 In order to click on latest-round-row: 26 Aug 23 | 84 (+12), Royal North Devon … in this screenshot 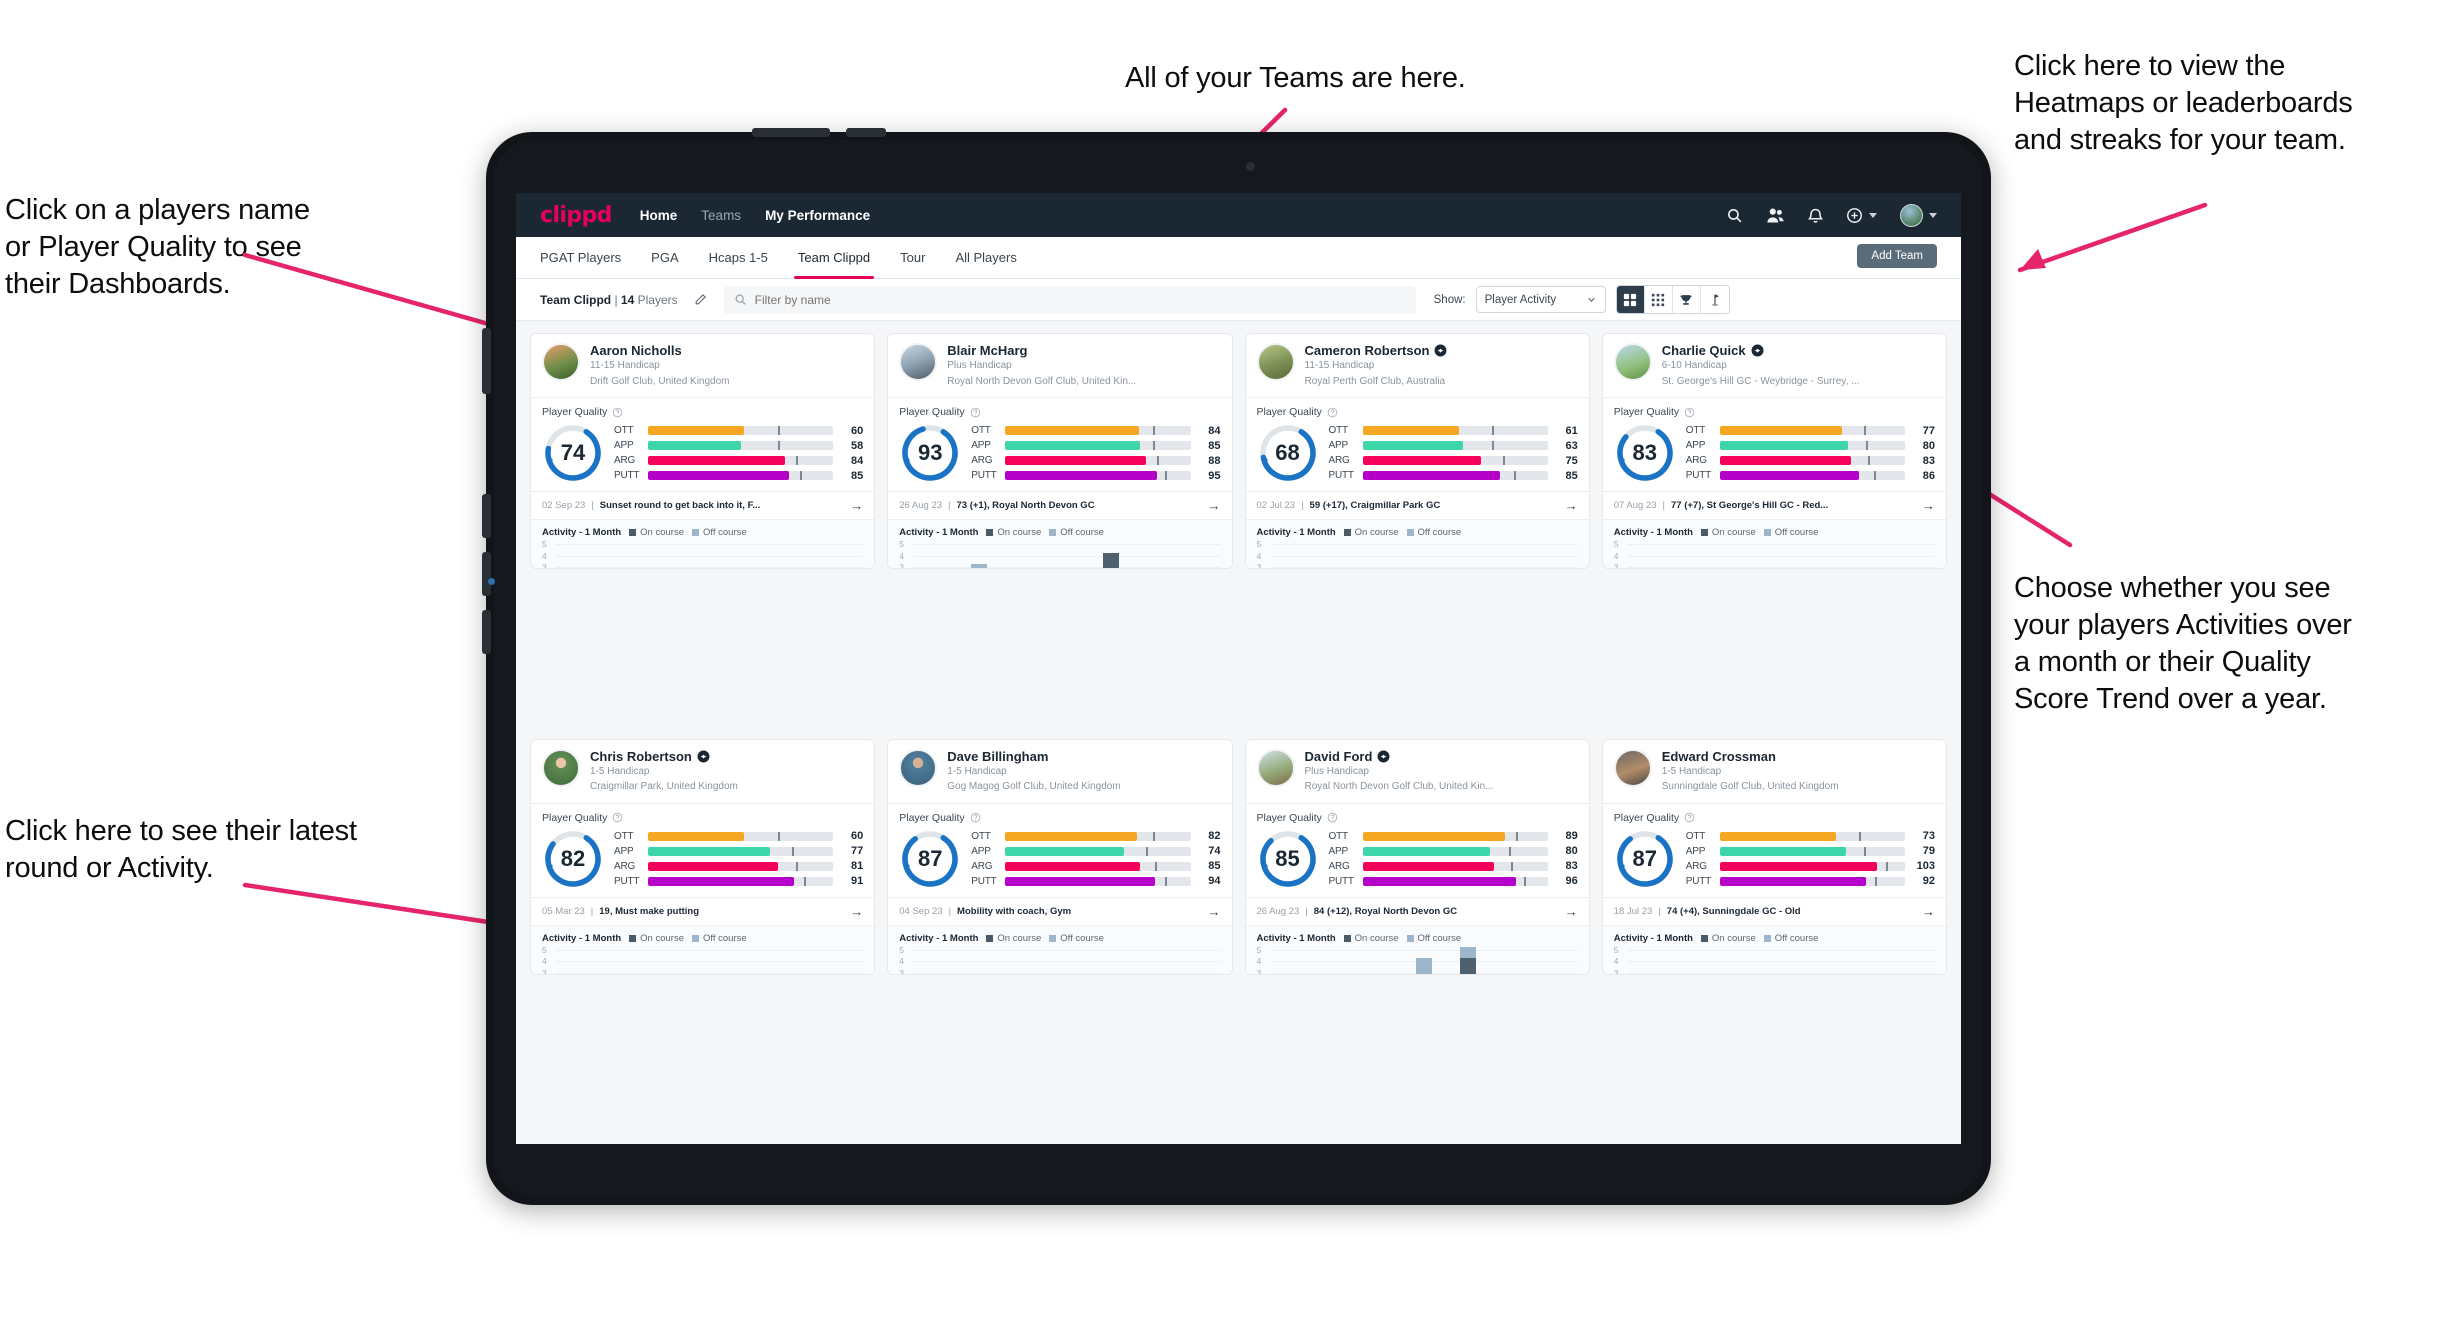, I will do `click(1417, 911)`.